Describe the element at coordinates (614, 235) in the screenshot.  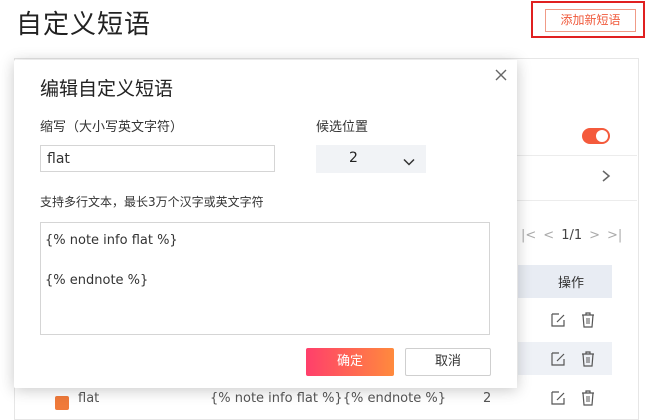
I see `last-page-button: >|` at that location.